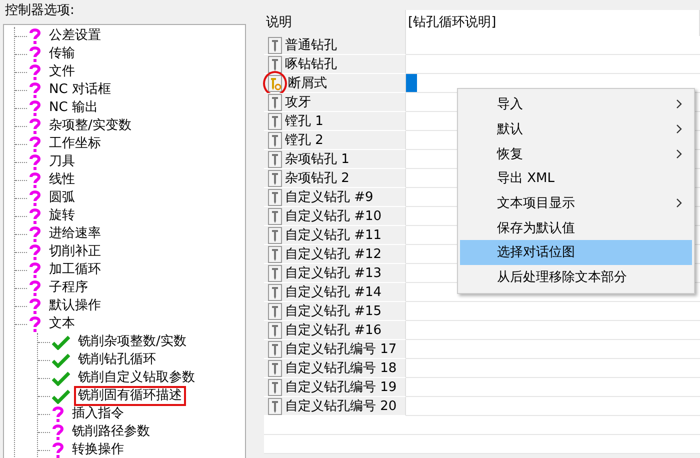  I want to click on tree-item: 文件, so click(62, 72).